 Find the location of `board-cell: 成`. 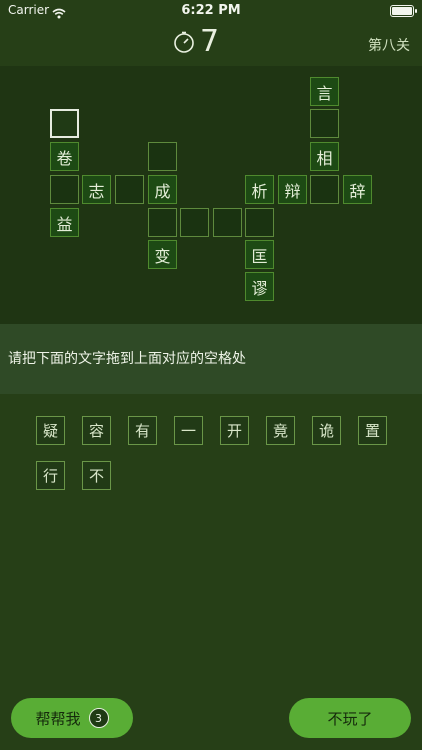

board-cell: 成 is located at coordinates (162, 189).